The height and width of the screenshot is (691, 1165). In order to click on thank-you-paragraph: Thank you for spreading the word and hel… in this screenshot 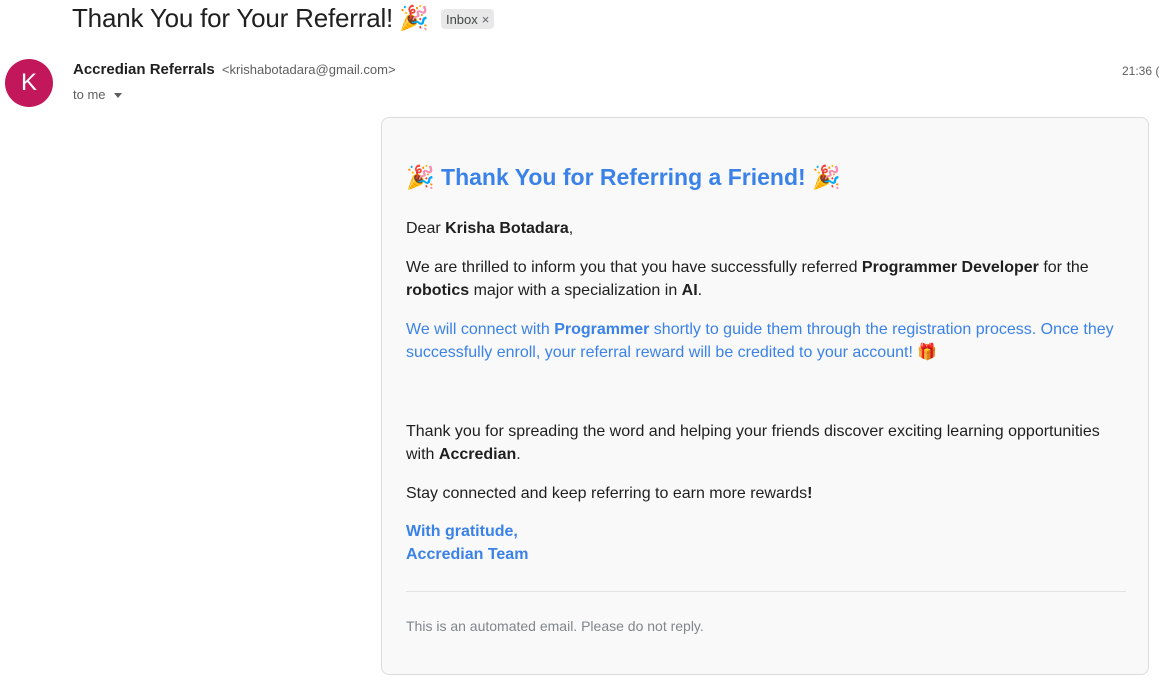, I will do `click(766, 443)`.